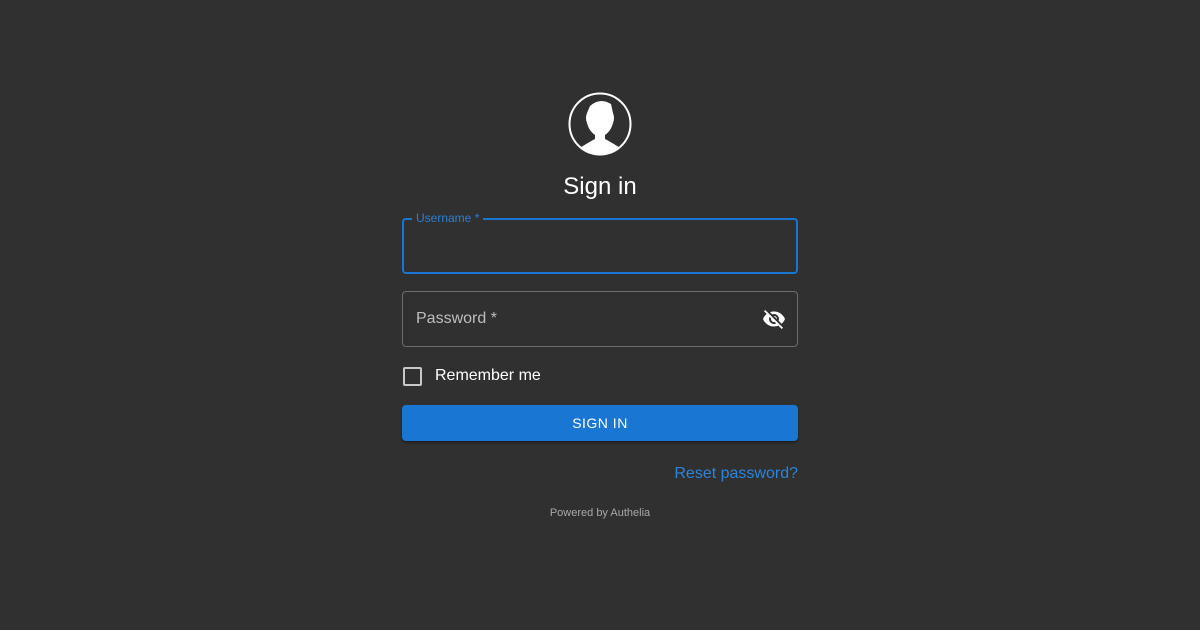 The width and height of the screenshot is (1200, 630). I want to click on powered-by-text: Powered by Authelia, so click(600, 513).